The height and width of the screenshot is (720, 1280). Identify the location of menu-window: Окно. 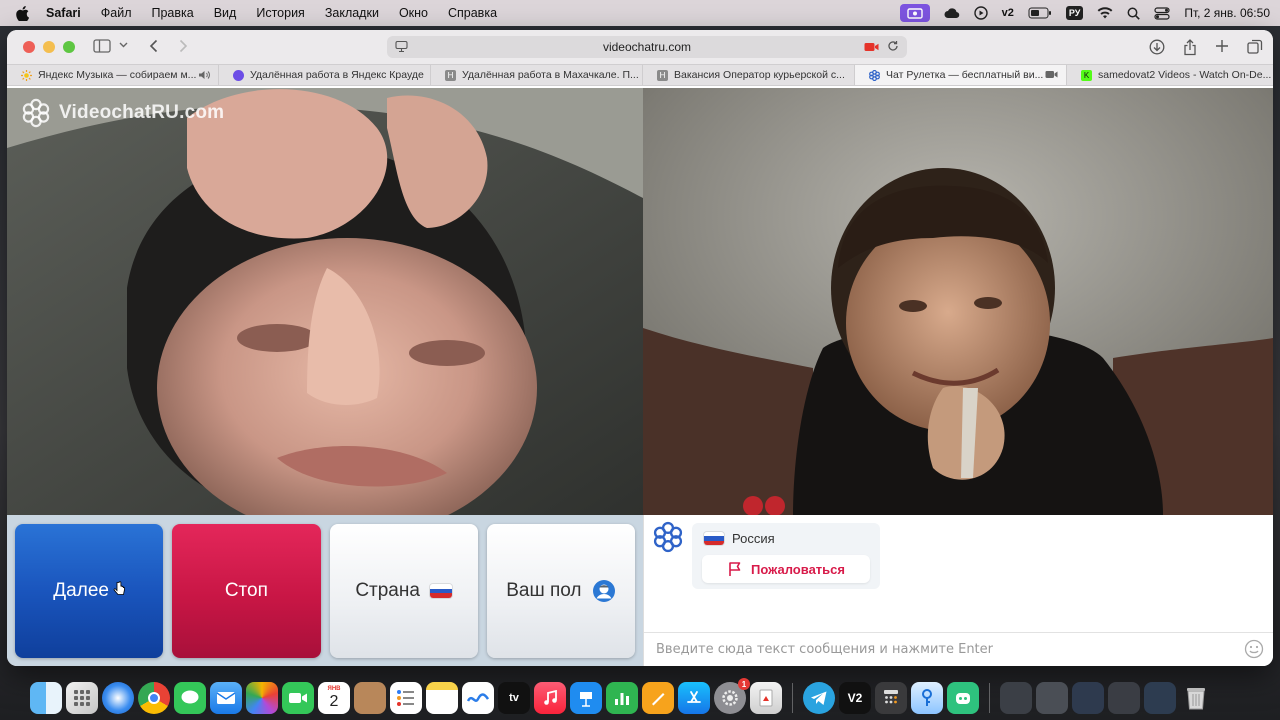
(413, 13).